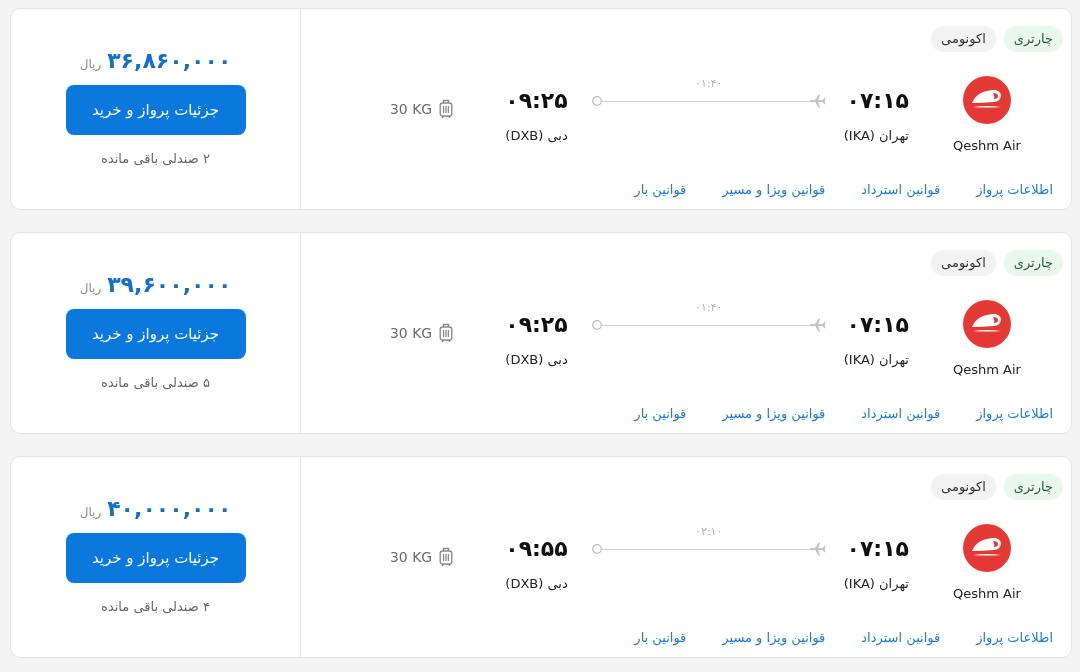 The image size is (1080, 672). I want to click on price: ۴۰,۰۰۰,۰۰۰, so click(169, 509).